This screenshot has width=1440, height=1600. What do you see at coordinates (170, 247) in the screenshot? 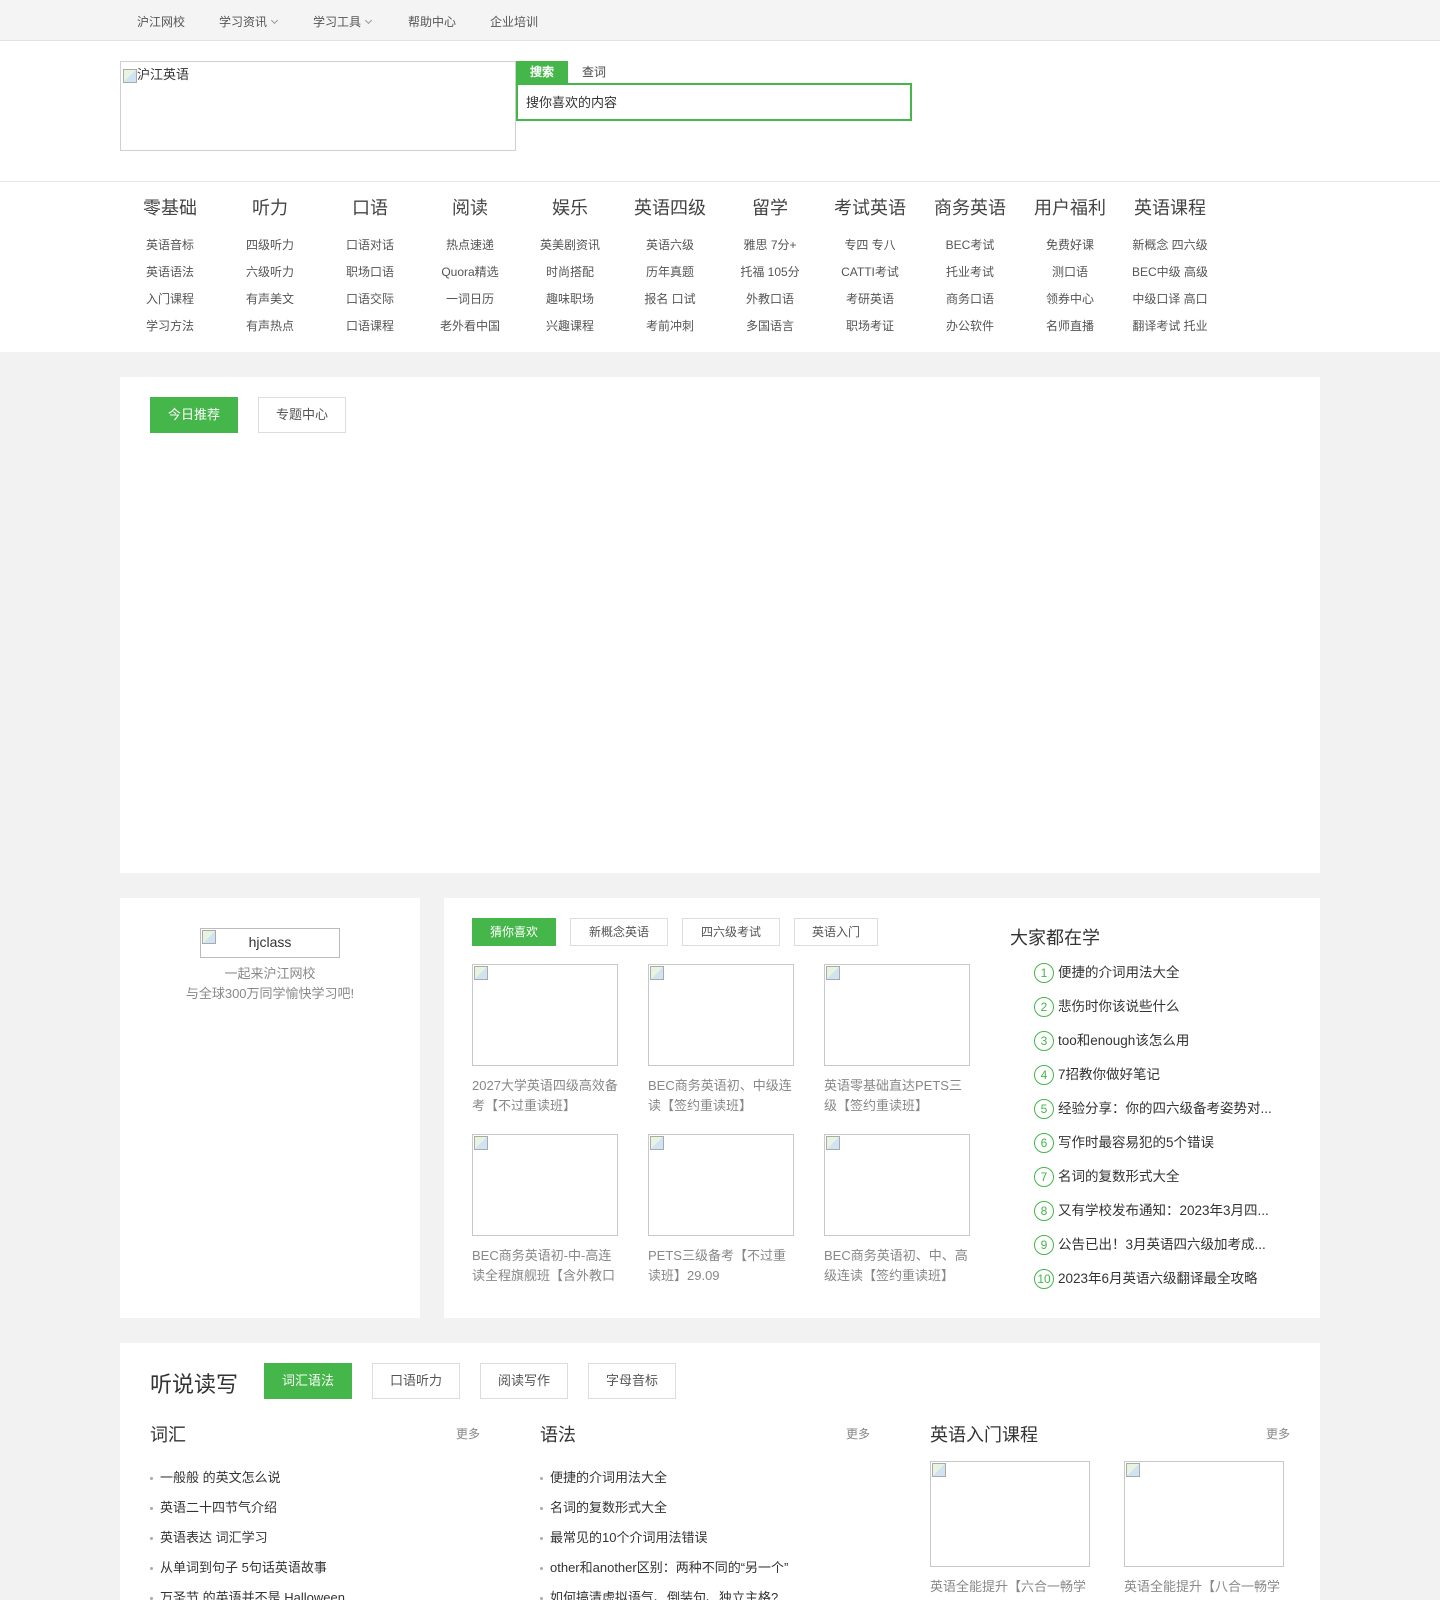
I see `category-link: 英语音标` at bounding box center [170, 247].